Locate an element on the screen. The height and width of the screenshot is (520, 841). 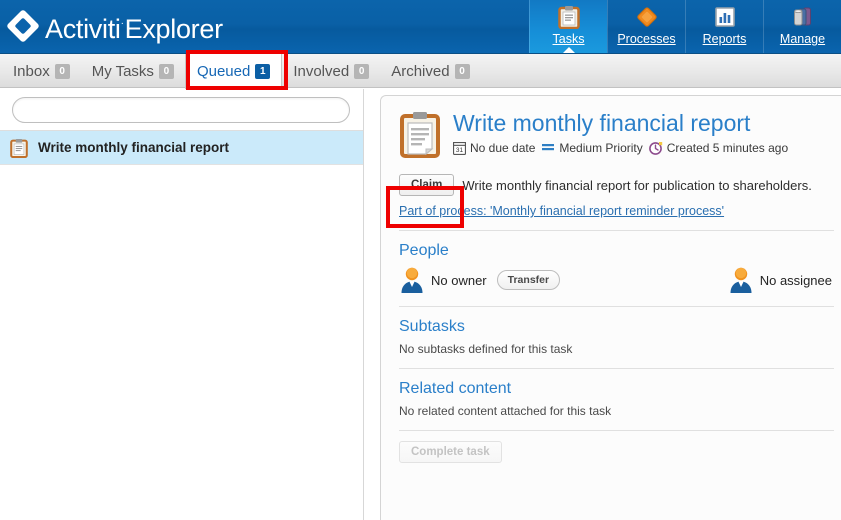
task-list: Write monthly financial report is located at coordinates (181, 147).